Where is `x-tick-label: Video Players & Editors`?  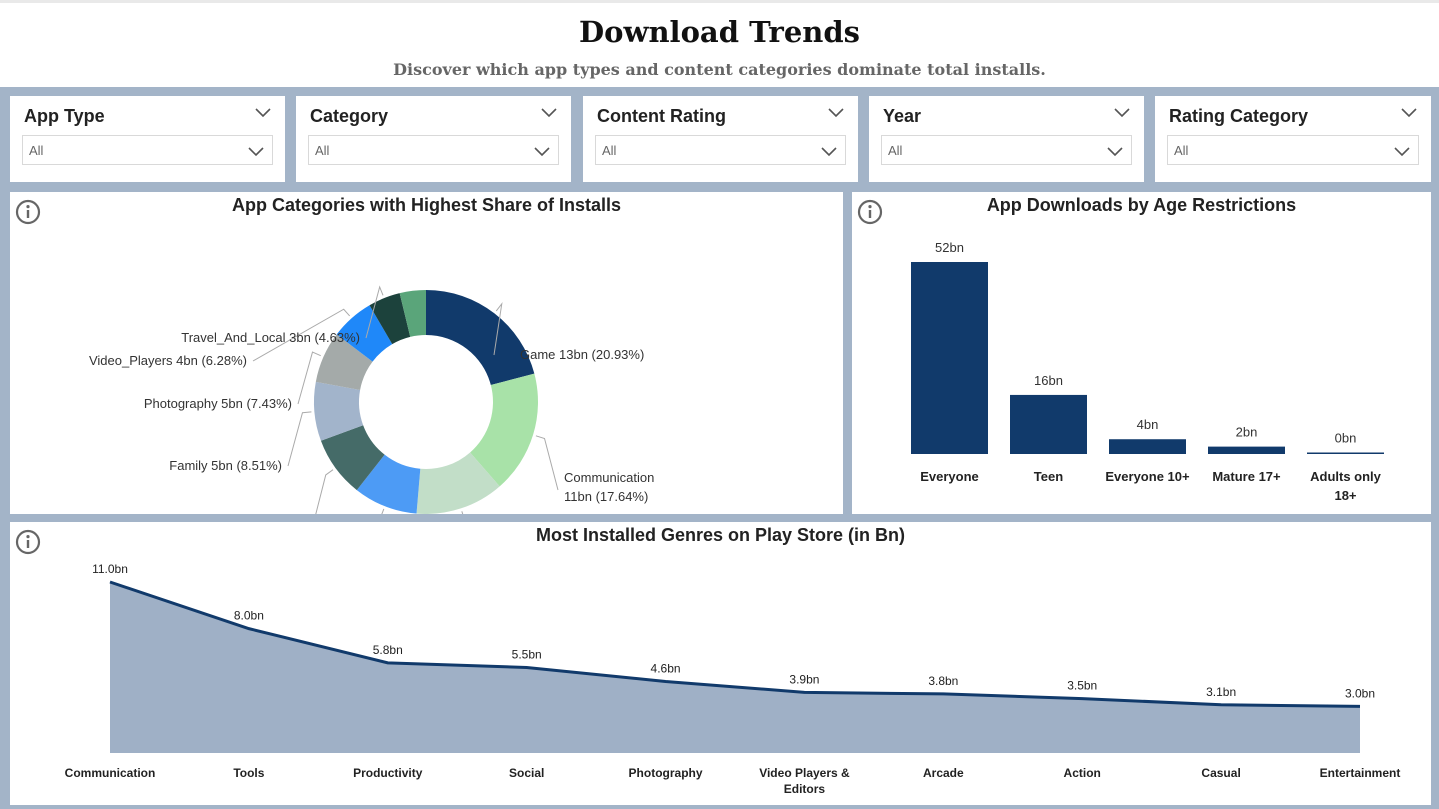
x-tick-label: Video Players & Editors is located at coordinates (804, 781).